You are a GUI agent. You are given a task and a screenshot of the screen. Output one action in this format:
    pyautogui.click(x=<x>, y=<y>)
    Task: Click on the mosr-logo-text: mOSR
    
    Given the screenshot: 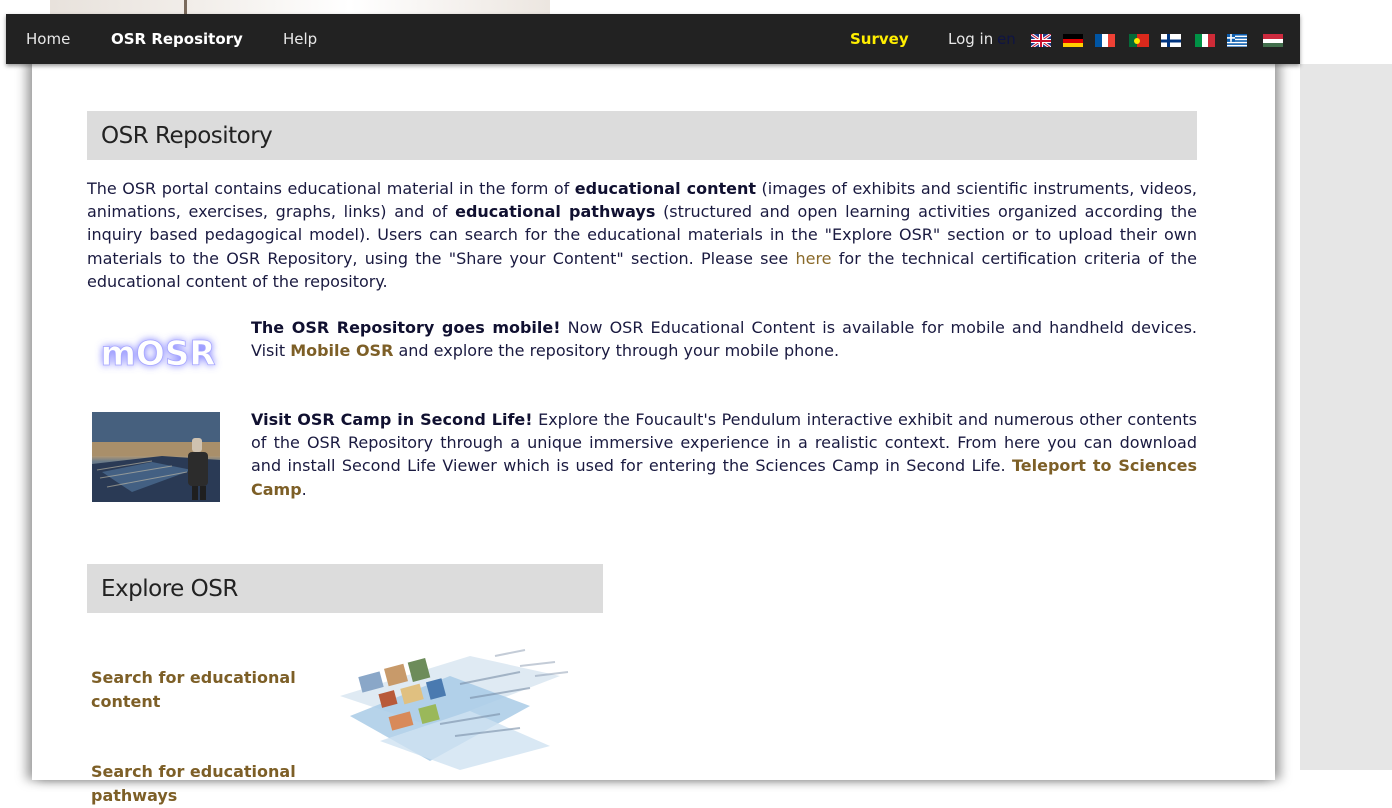 What is the action you would take?
    pyautogui.click(x=158, y=354)
    